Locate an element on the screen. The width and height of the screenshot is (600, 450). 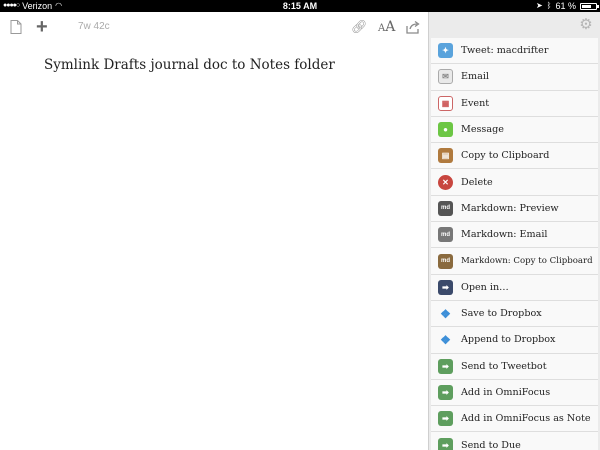
action-label: Event is located at coordinates (475, 103).